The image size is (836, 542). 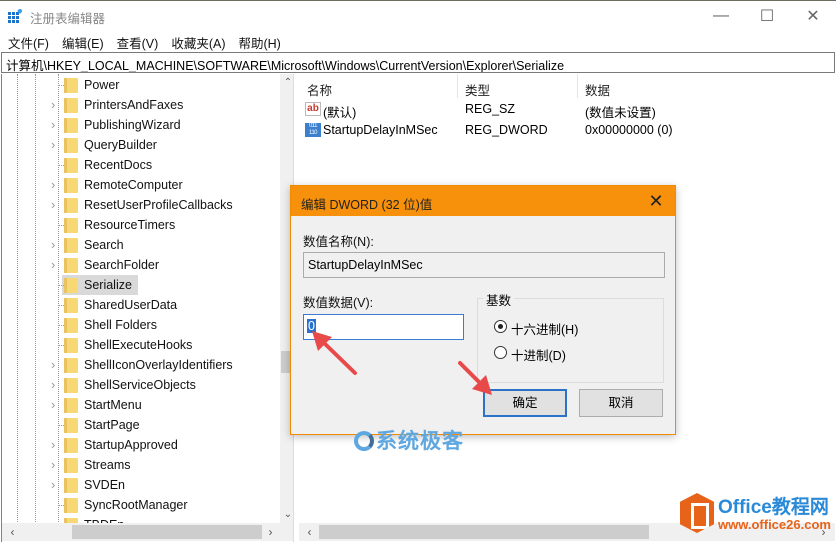 What do you see at coordinates (621, 403) in the screenshot?
I see `cancel-button: 取消` at bounding box center [621, 403].